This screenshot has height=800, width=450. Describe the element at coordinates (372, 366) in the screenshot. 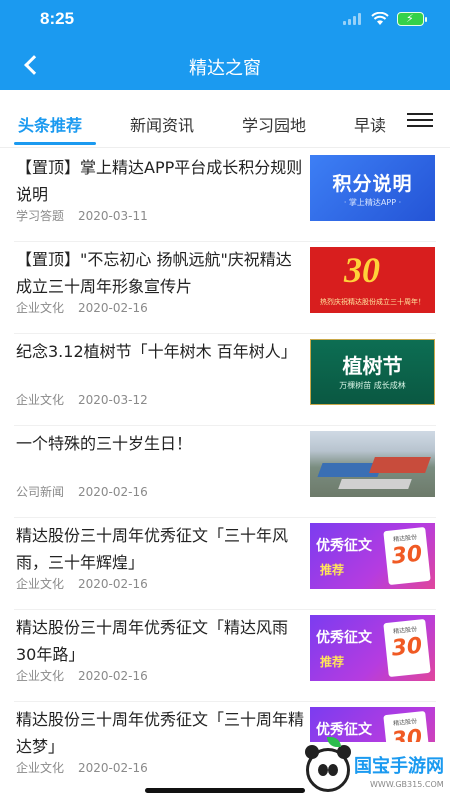

I see `thumbnail-caption: 植树节` at that location.